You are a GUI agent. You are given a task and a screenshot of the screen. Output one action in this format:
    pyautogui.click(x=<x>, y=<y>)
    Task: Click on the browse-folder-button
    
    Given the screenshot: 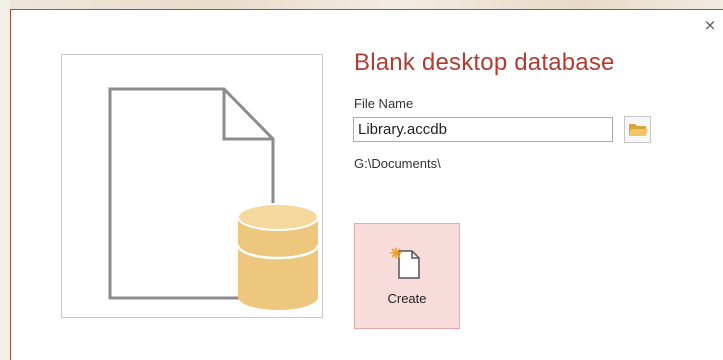 What is the action you would take?
    pyautogui.click(x=637, y=129)
    